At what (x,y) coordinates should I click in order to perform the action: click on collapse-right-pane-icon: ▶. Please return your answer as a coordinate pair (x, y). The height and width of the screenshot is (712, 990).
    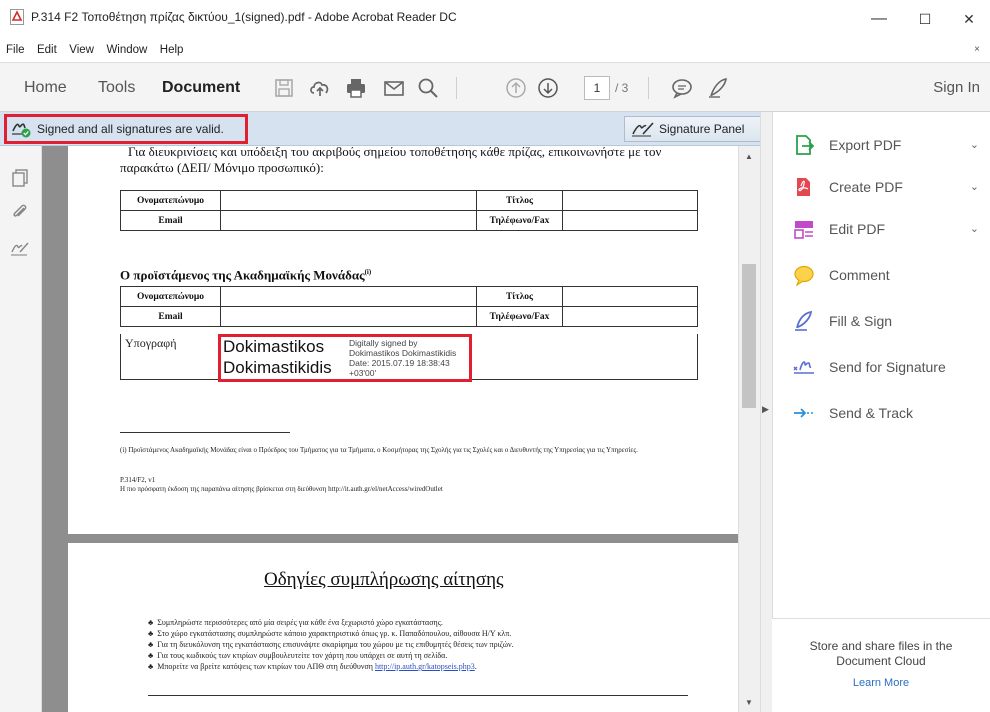
    Looking at the image, I should click on (765, 409).